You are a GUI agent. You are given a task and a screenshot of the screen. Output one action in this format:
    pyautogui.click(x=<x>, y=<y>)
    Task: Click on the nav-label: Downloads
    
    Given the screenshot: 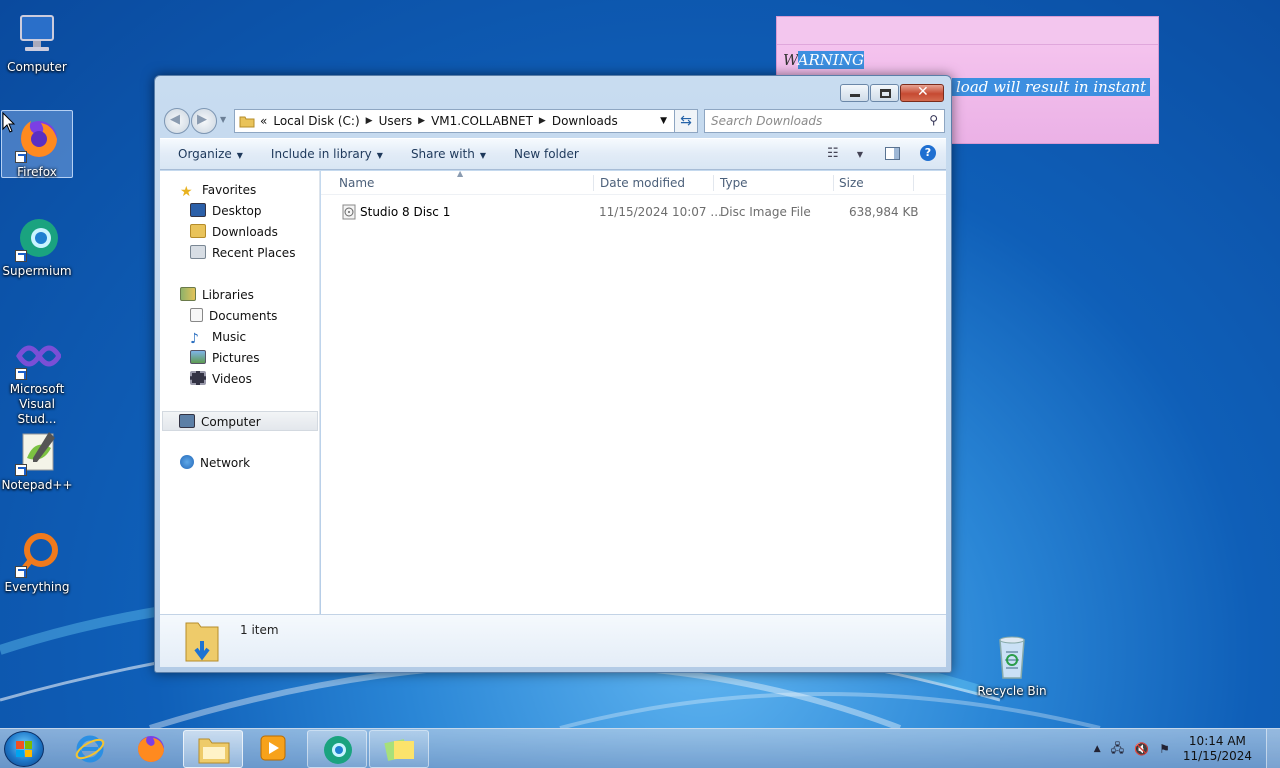 What is the action you would take?
    pyautogui.click(x=245, y=232)
    